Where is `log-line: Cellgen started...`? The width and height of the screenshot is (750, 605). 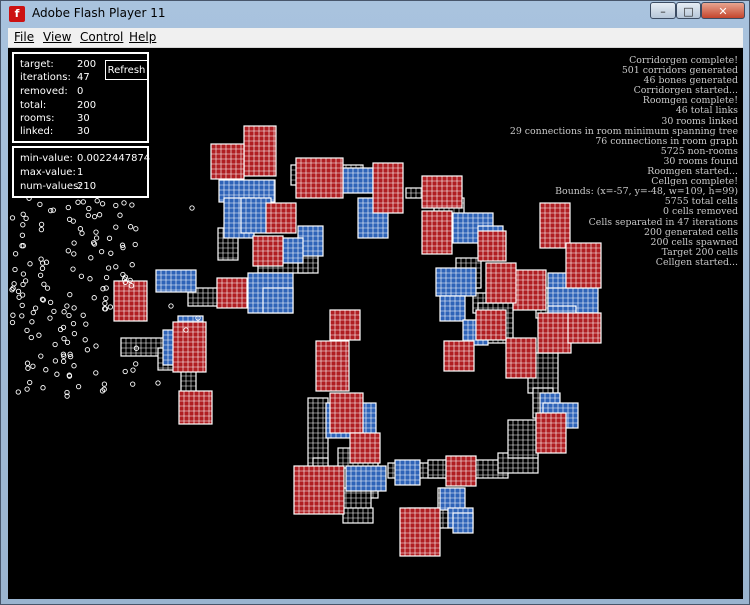
log-line: Cellgen started... is located at coordinates (696, 262).